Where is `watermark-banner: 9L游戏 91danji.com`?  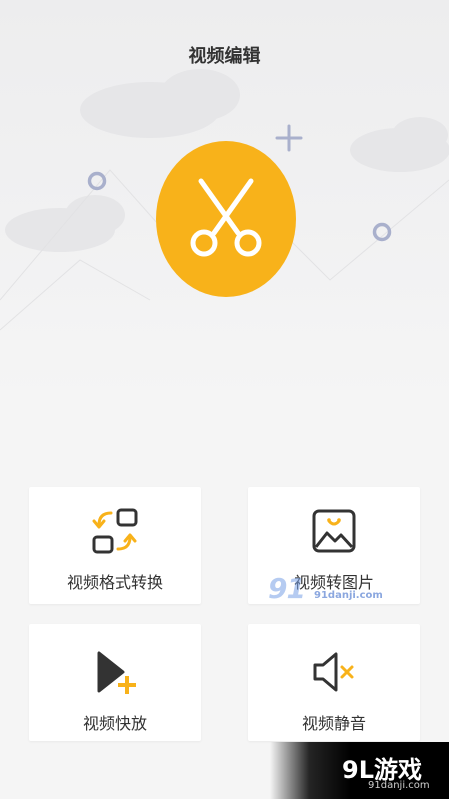
watermark-banner: 9L游戏 91danji.com is located at coordinates (359, 770).